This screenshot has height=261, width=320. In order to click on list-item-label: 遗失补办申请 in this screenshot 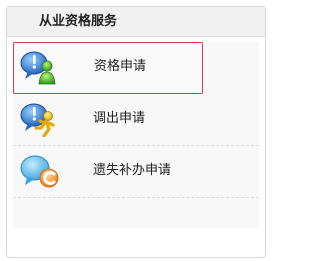, I will do `click(132, 170)`.